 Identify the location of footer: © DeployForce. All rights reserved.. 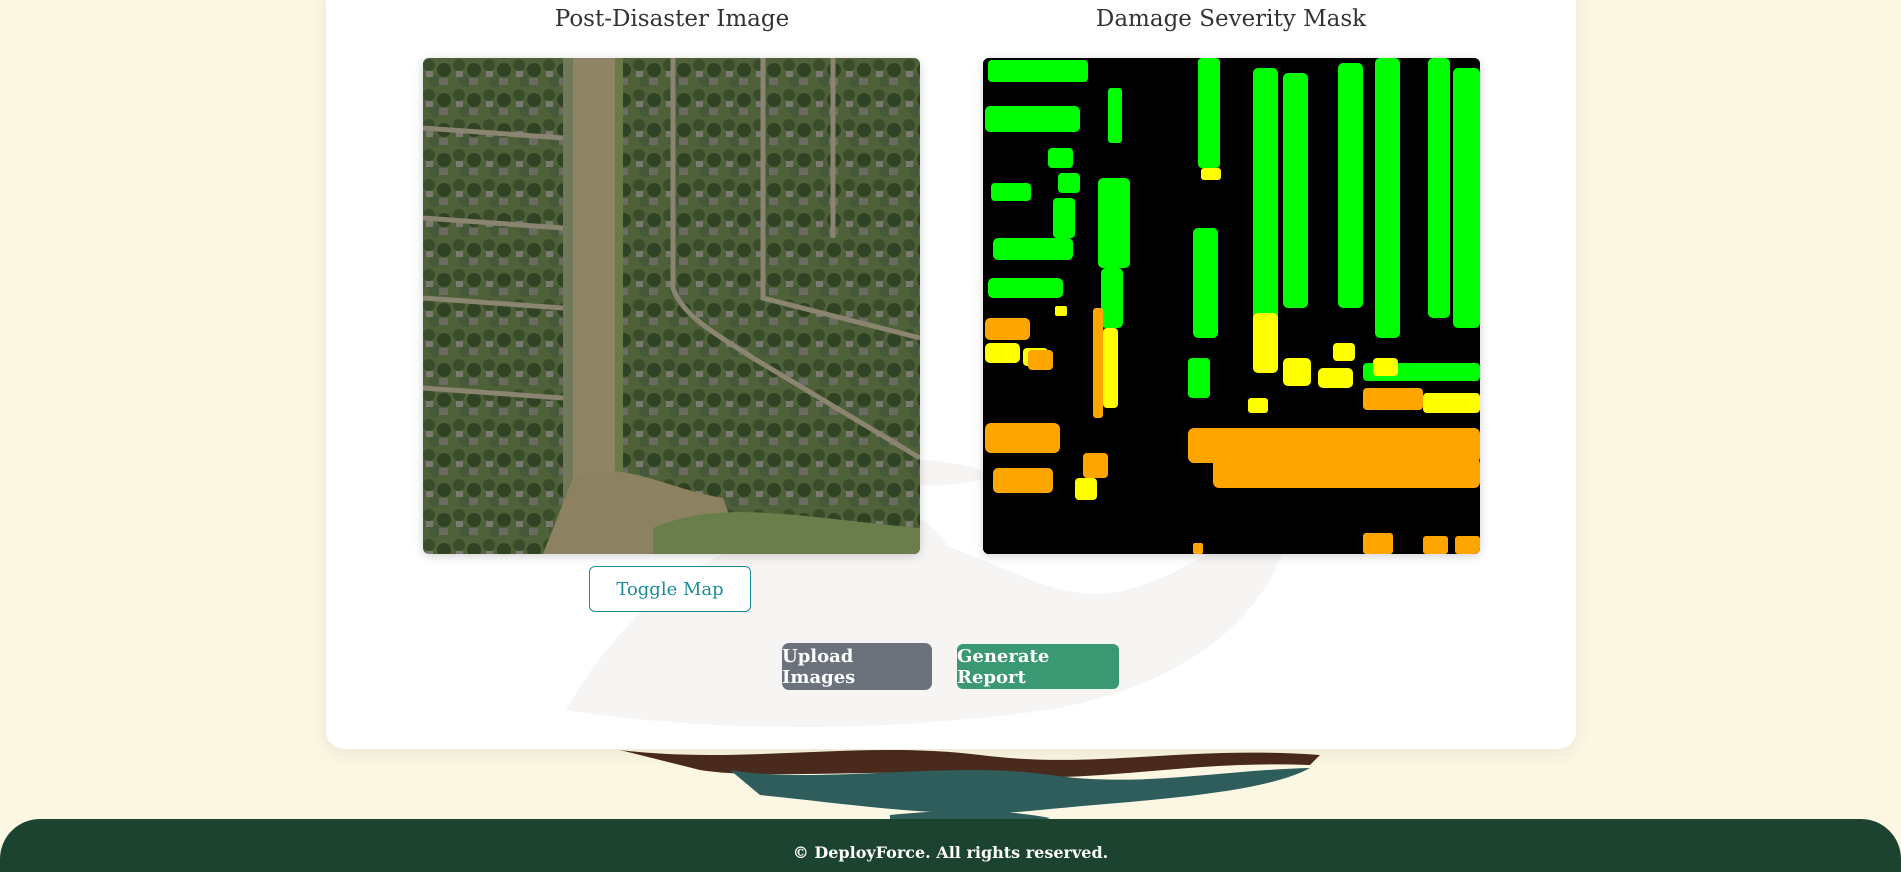
(950, 845).